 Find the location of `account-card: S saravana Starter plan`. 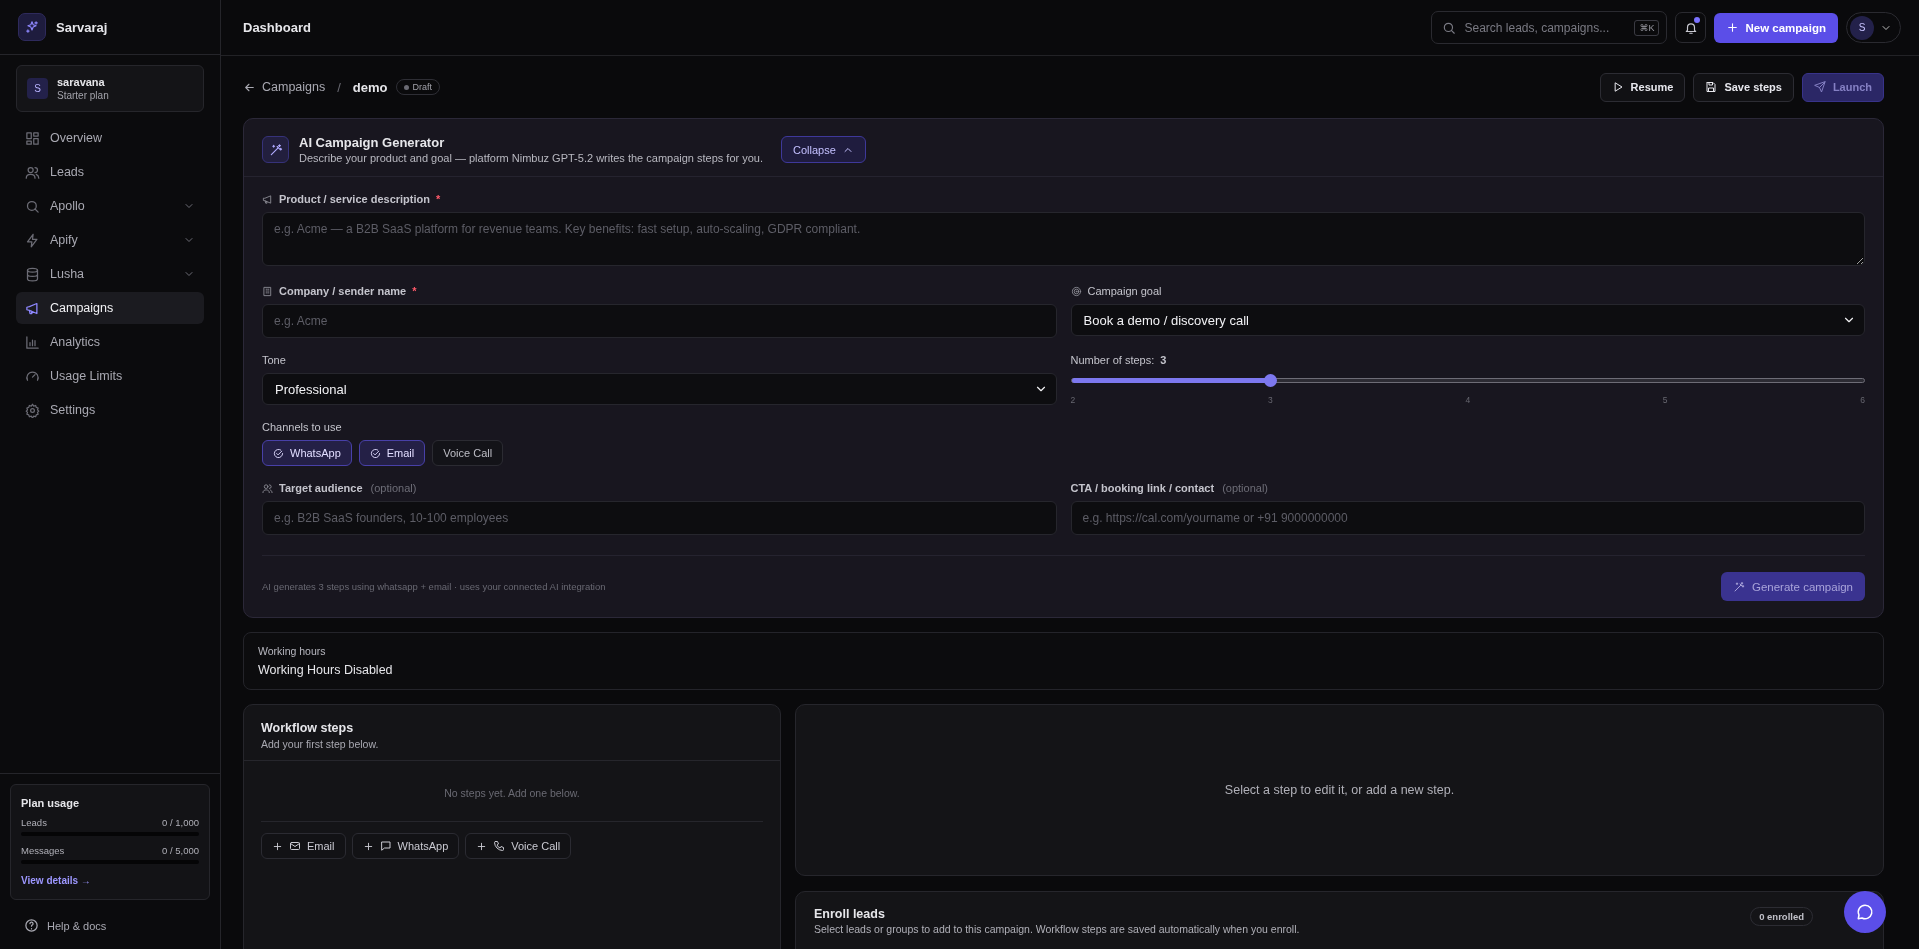

account-card: S saravana Starter plan is located at coordinates (110, 88).